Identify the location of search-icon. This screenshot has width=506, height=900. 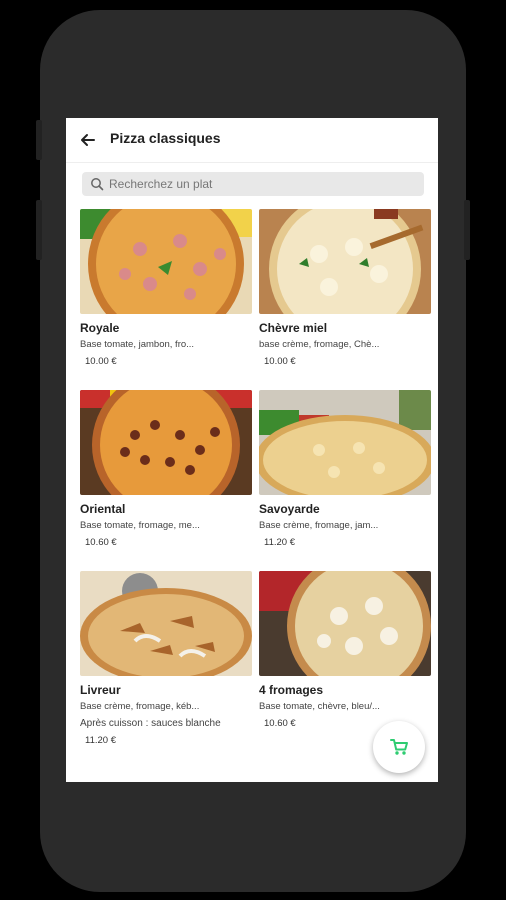
(97, 184).